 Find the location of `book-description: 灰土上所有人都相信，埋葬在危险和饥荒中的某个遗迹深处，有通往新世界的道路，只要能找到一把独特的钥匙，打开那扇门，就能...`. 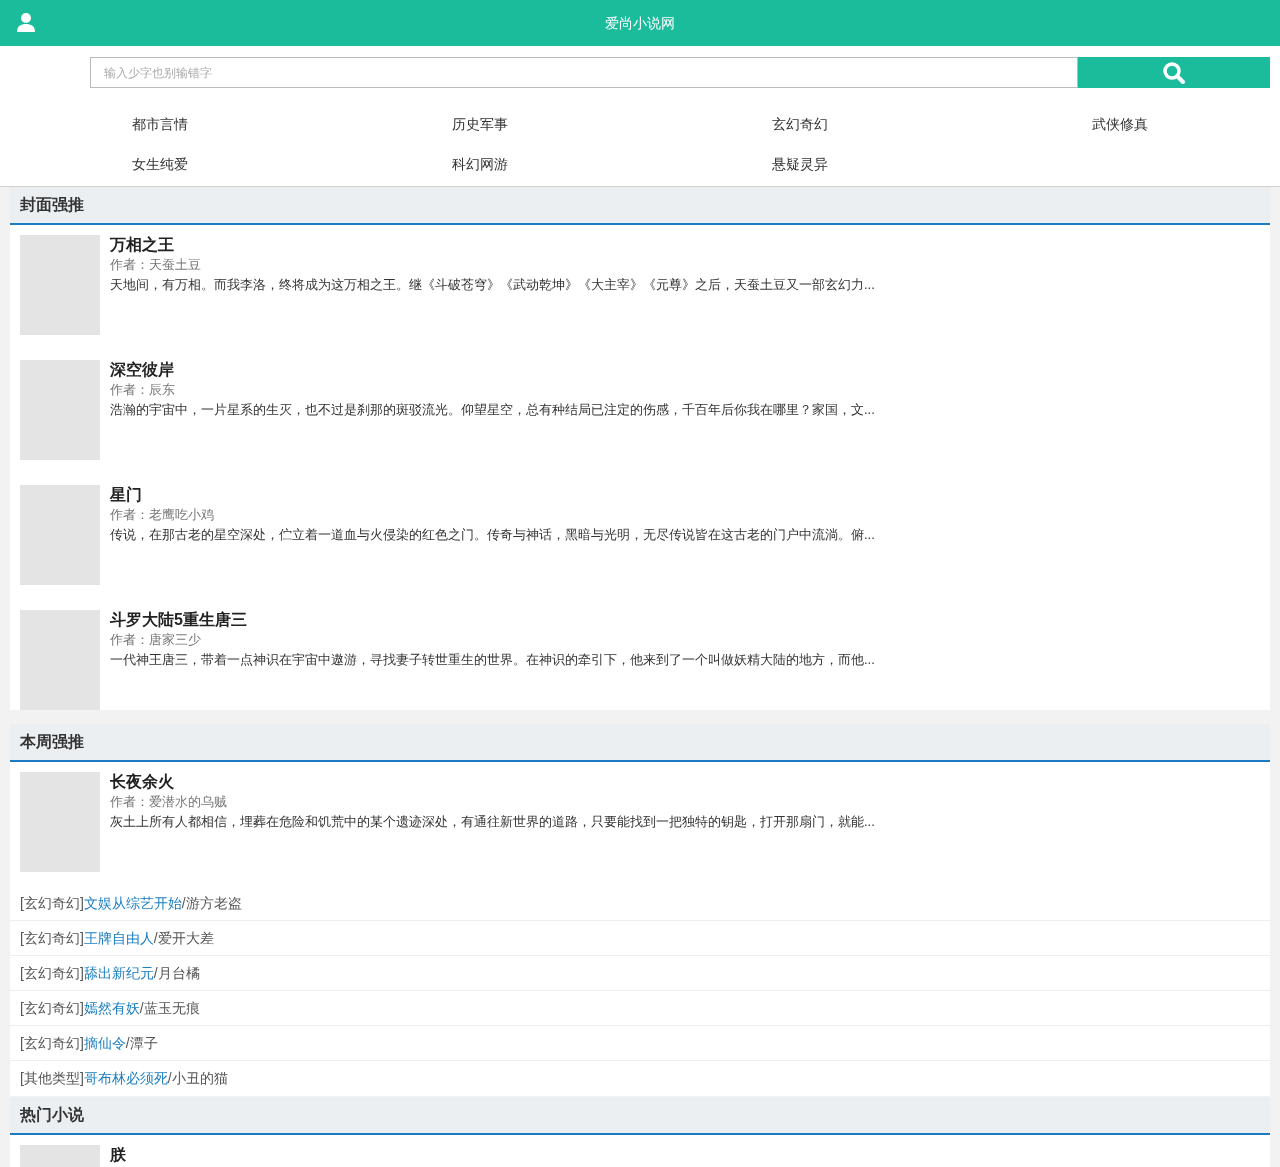

book-description: 灰土上所有人都相信，埋葬在危险和饥荒中的某个遗迹深处，有通往新世界的道路，只要能找到一把独特的钥匙，打开那扇门，就能... is located at coordinates (492, 822).